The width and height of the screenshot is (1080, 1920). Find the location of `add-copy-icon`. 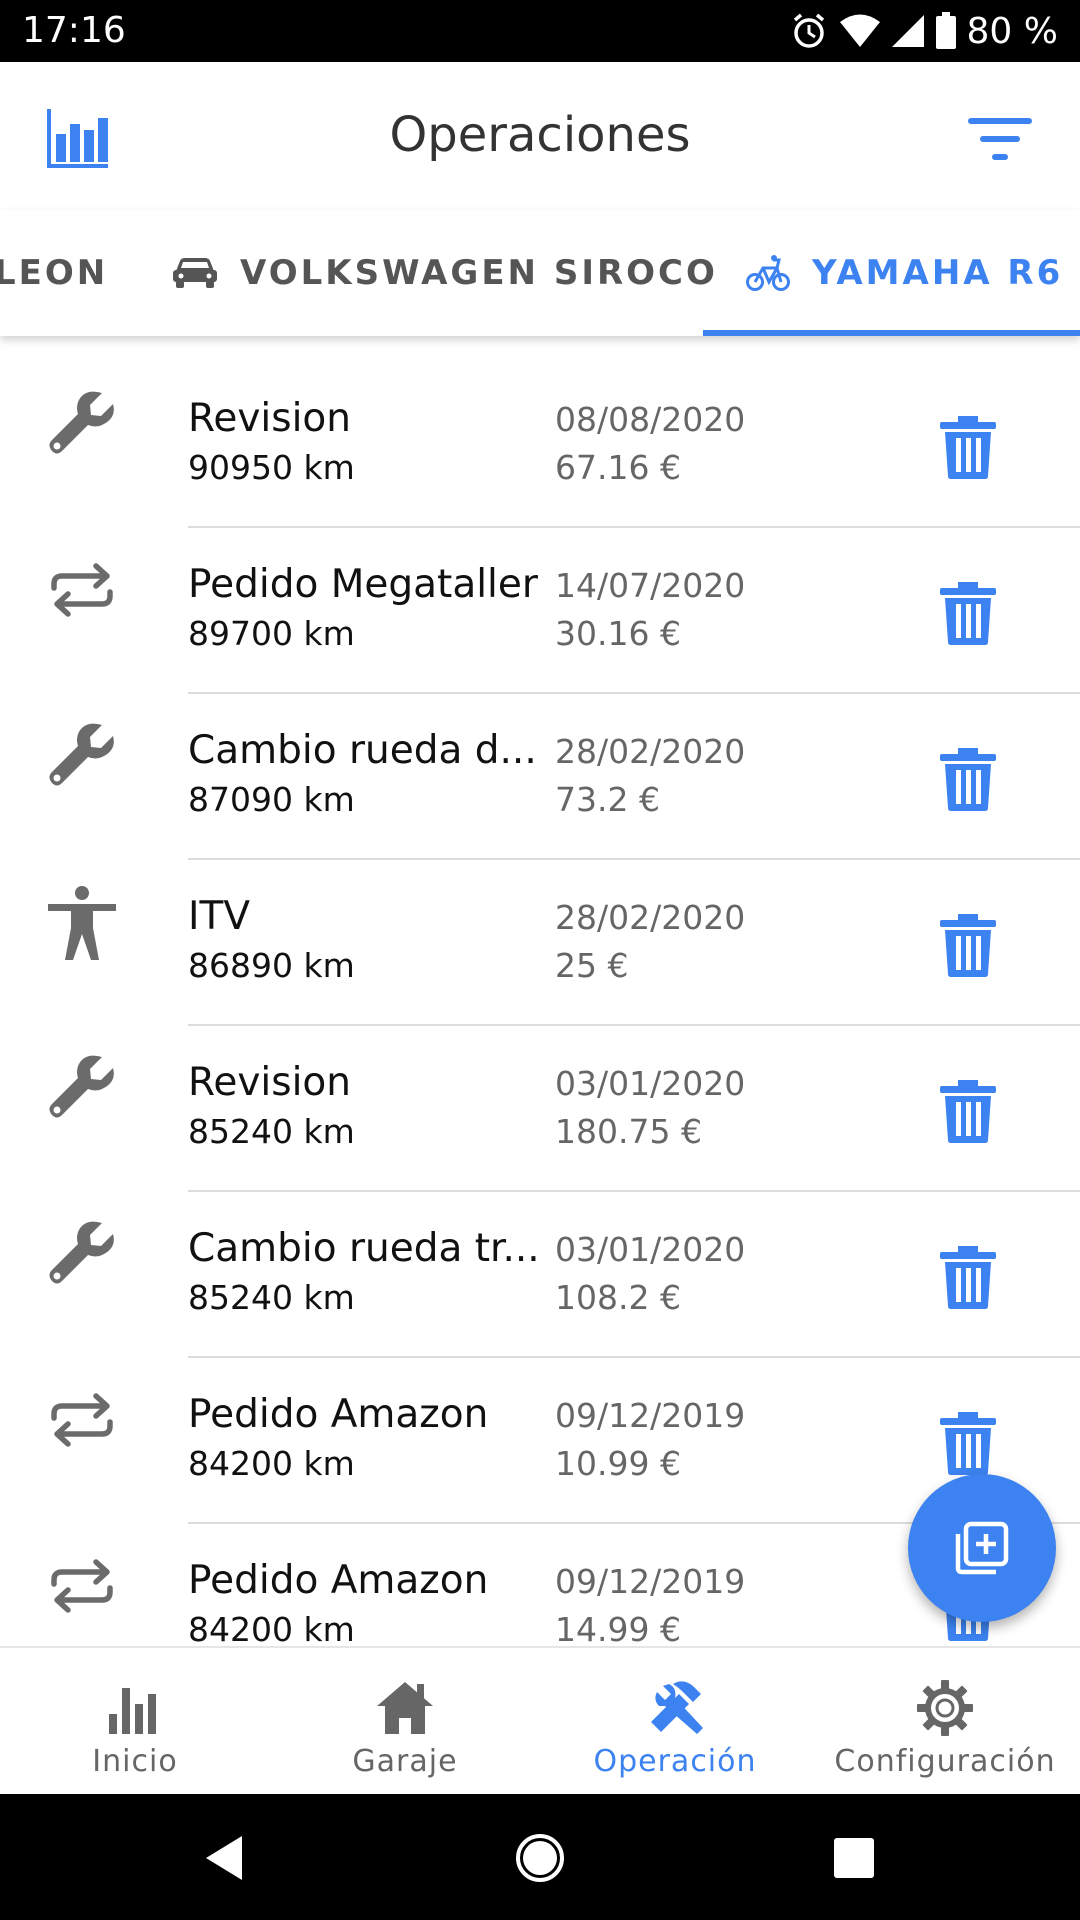

add-copy-icon is located at coordinates (982, 1548).